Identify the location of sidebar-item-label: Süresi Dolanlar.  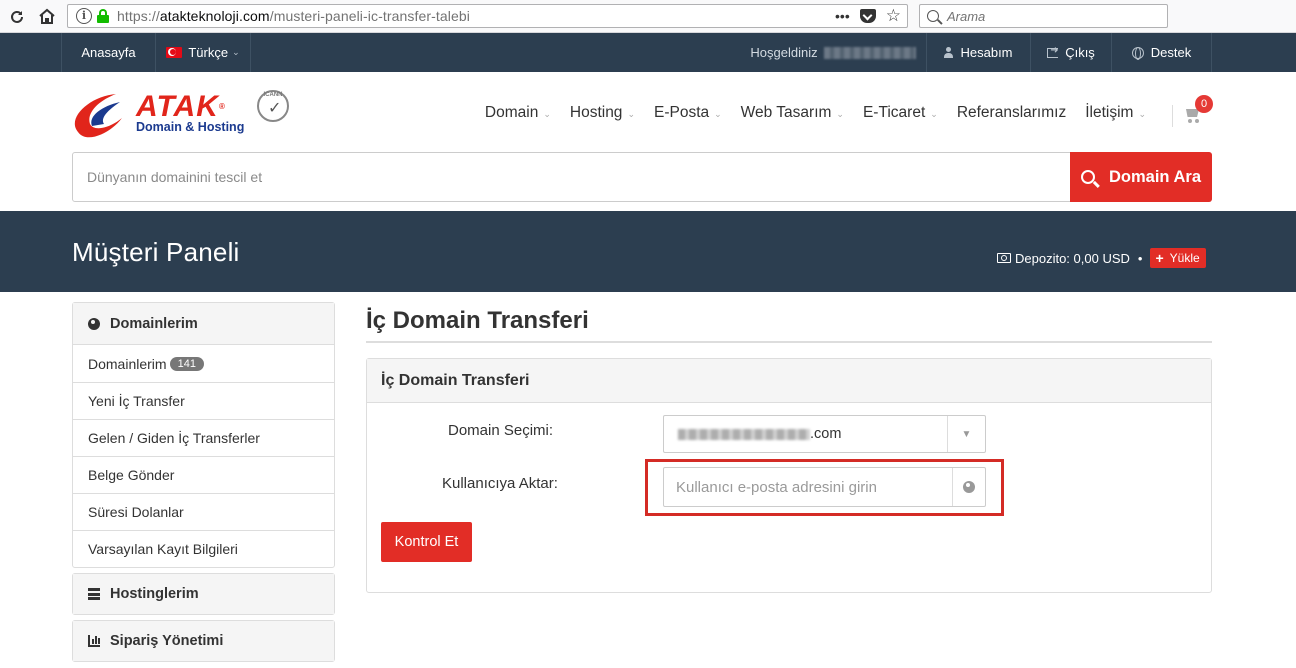
(136, 512).